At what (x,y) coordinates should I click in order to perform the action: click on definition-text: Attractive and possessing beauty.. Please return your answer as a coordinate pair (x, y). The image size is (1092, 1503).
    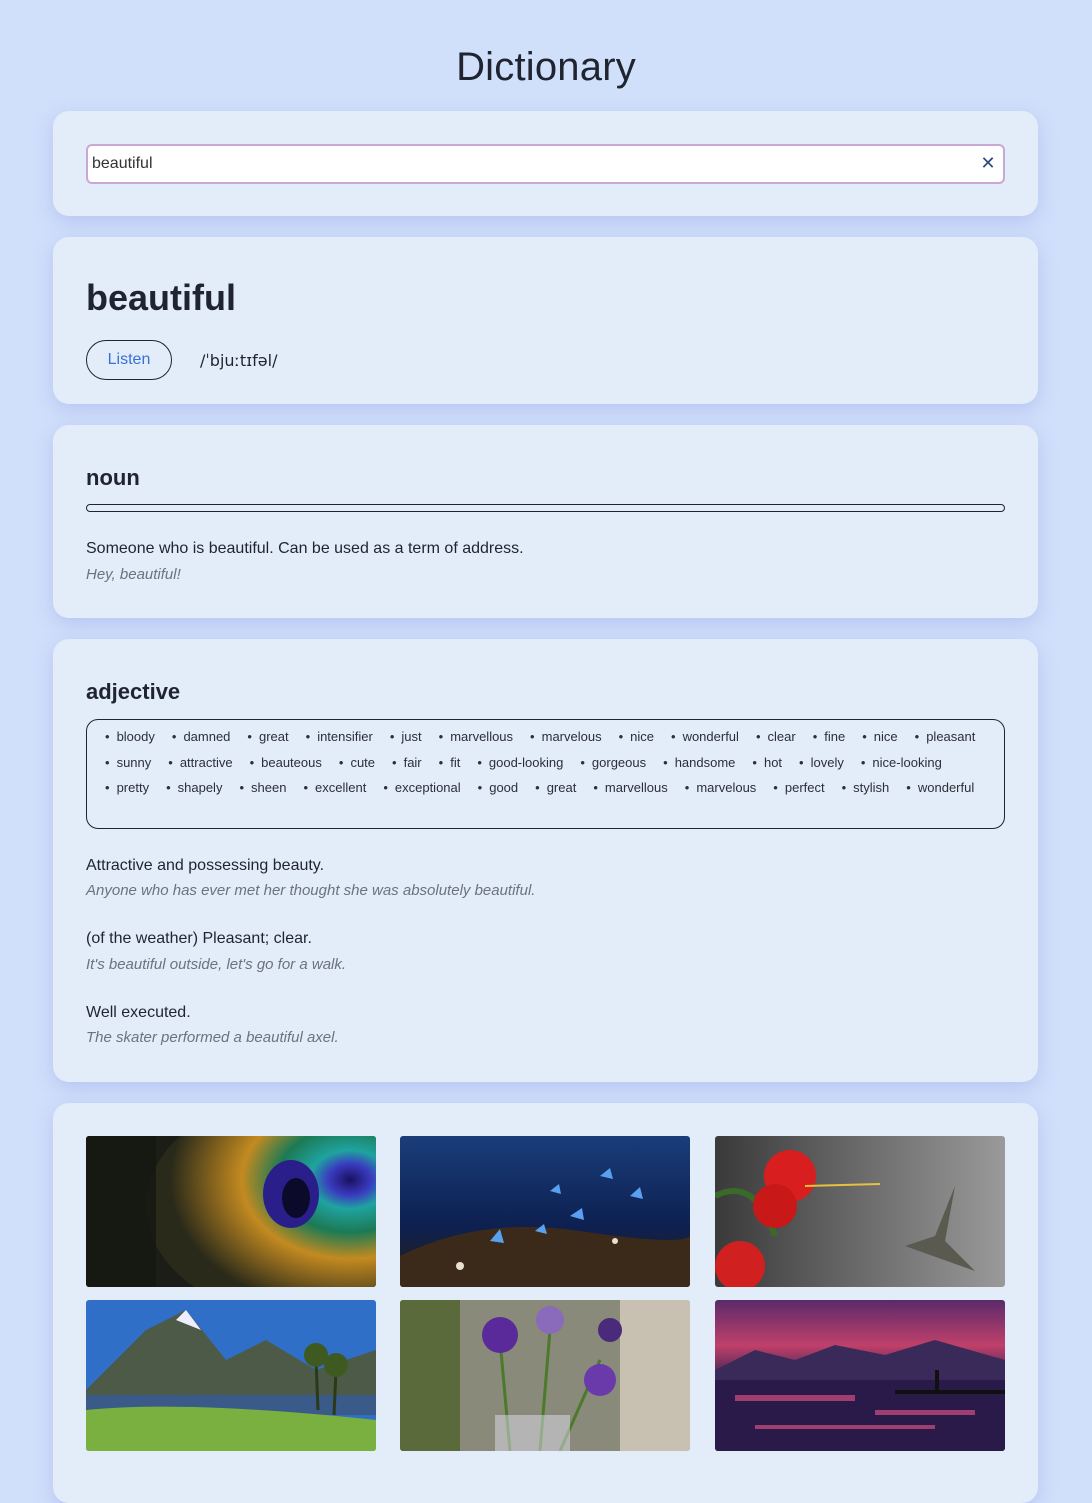
    Looking at the image, I should click on (205, 865).